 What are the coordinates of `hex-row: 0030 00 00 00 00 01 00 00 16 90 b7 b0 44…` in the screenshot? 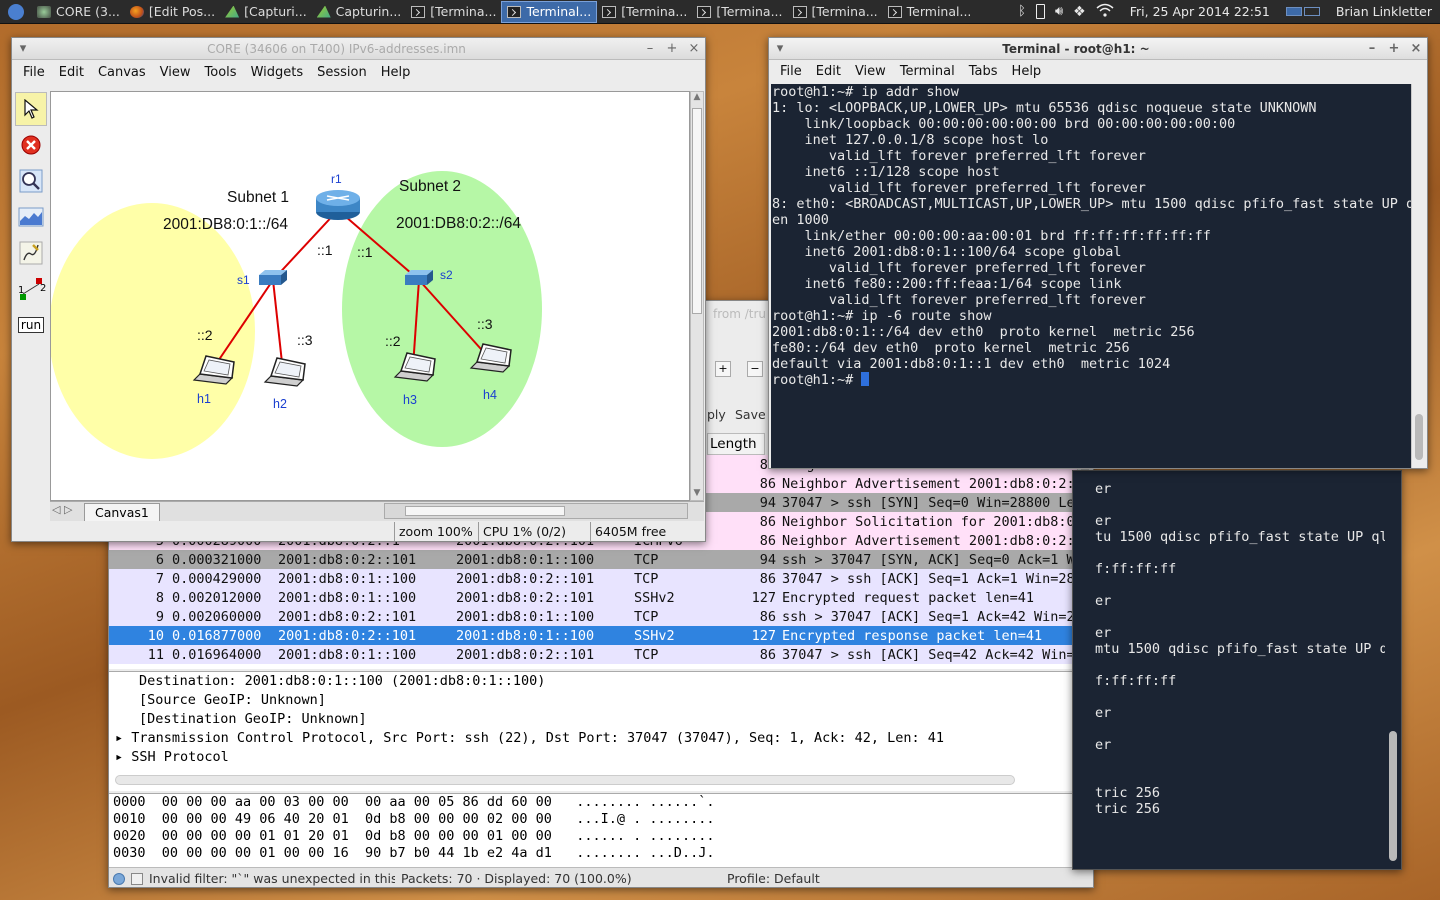 It's located at (593, 853).